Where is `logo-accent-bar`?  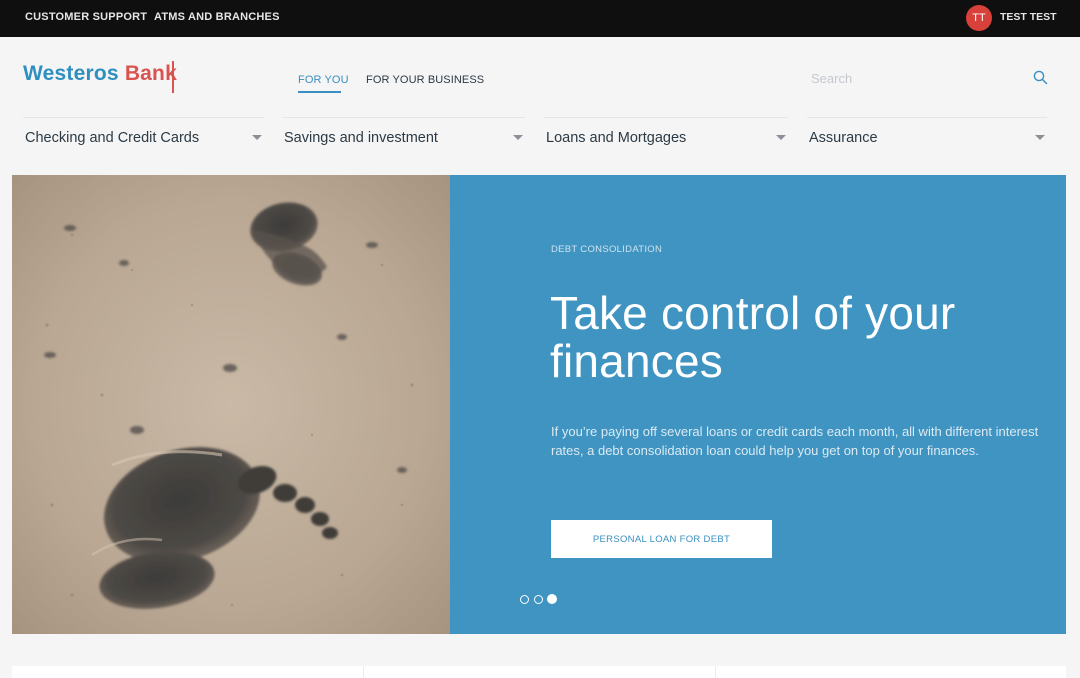
logo-accent-bar is located at coordinates (173, 77).